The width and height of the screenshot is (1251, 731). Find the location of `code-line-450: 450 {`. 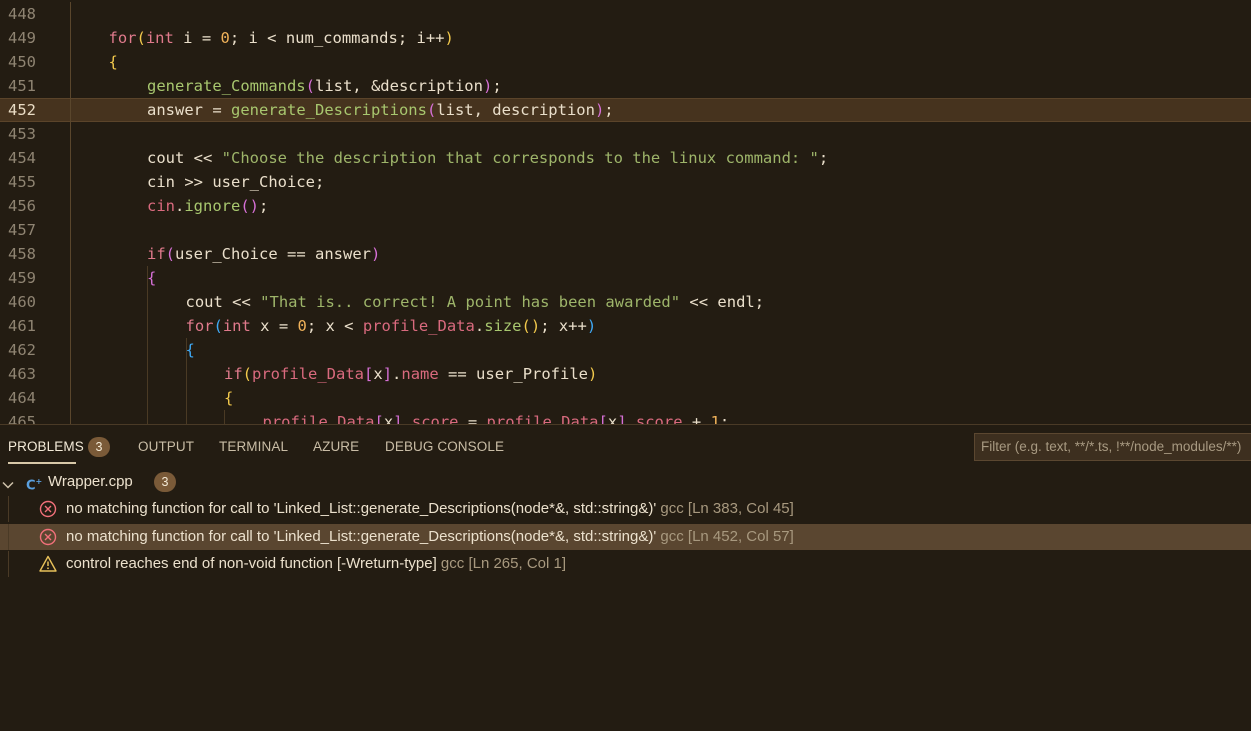

code-line-450: 450 { is located at coordinates (625, 62).